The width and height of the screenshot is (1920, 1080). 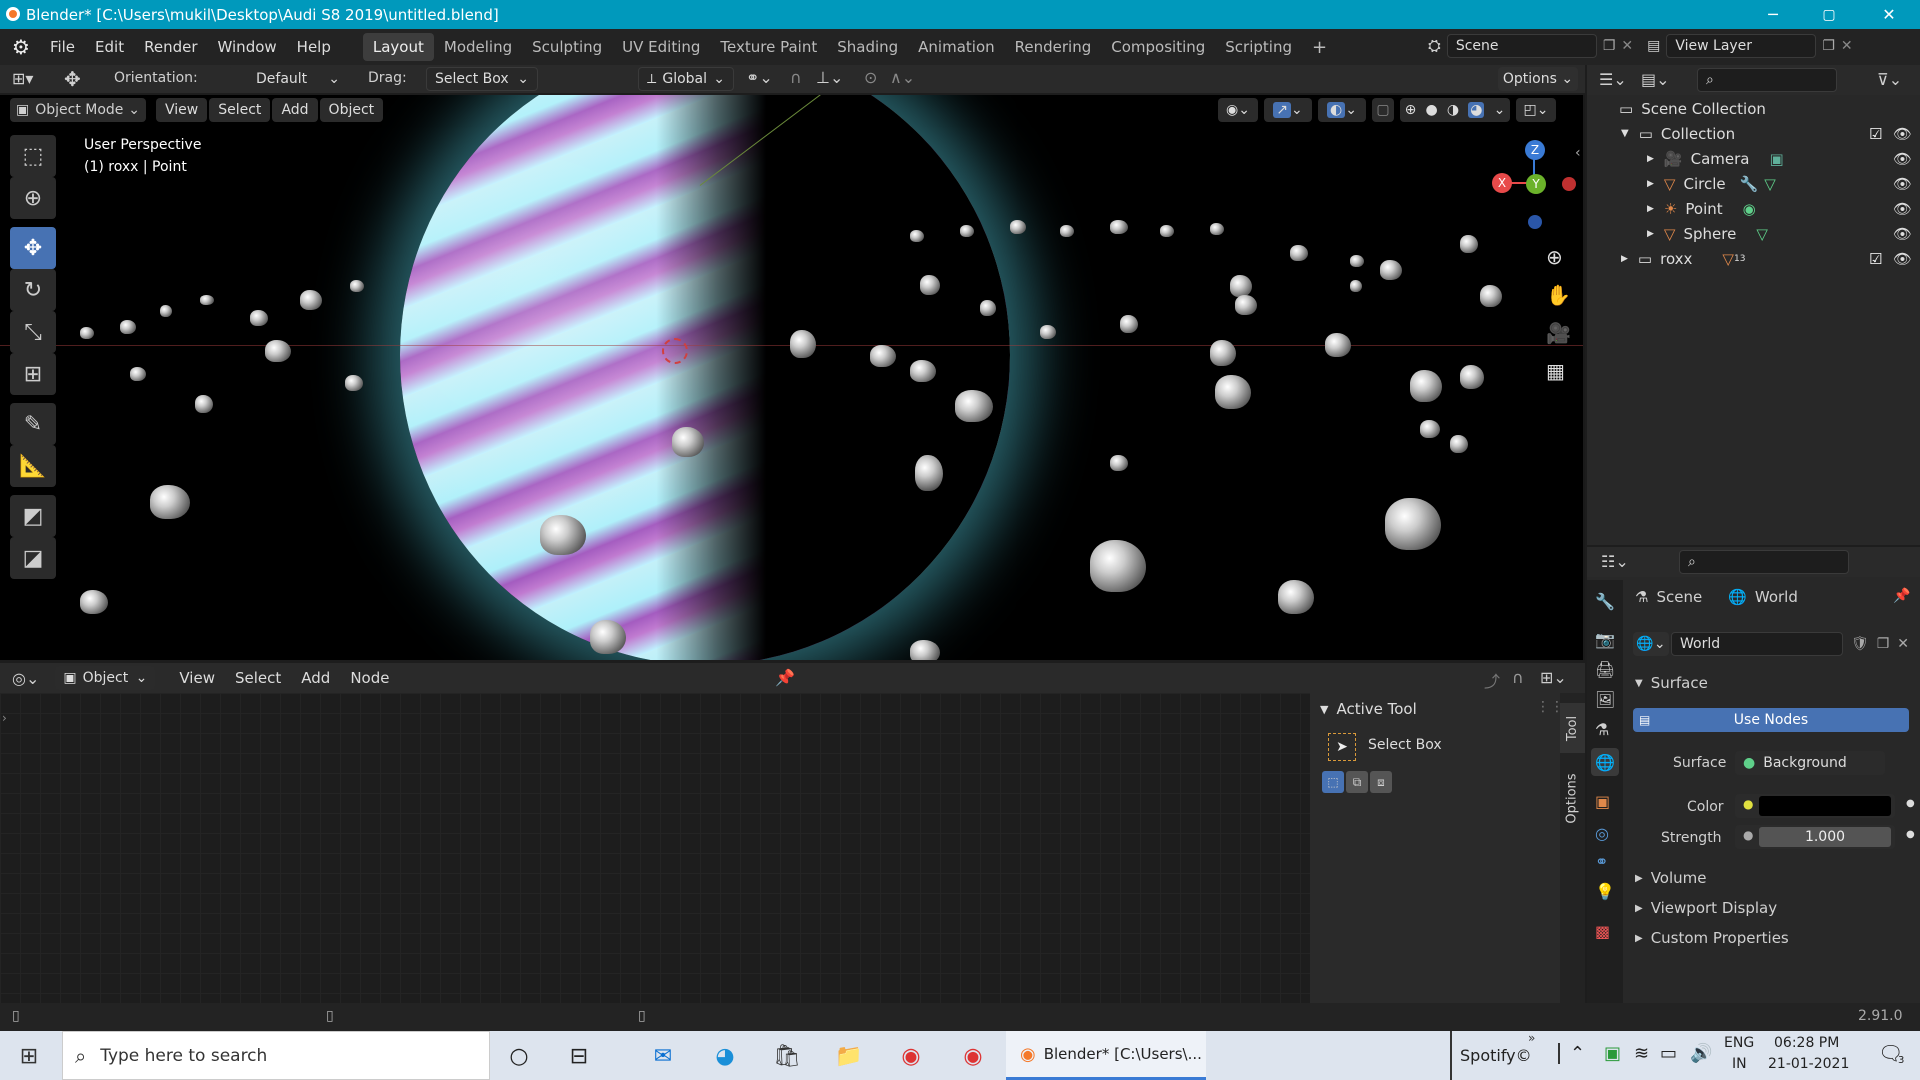 I want to click on world-browse-icon: 🌐⌄, so click(x=1651, y=644).